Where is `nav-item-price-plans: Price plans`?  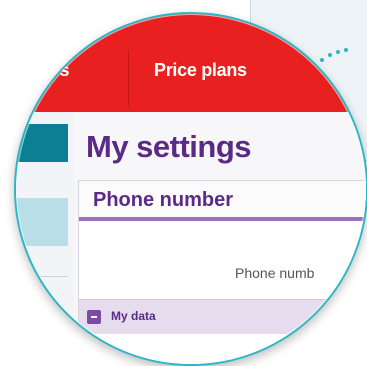 nav-item-price-plans: Price plans is located at coordinates (200, 70).